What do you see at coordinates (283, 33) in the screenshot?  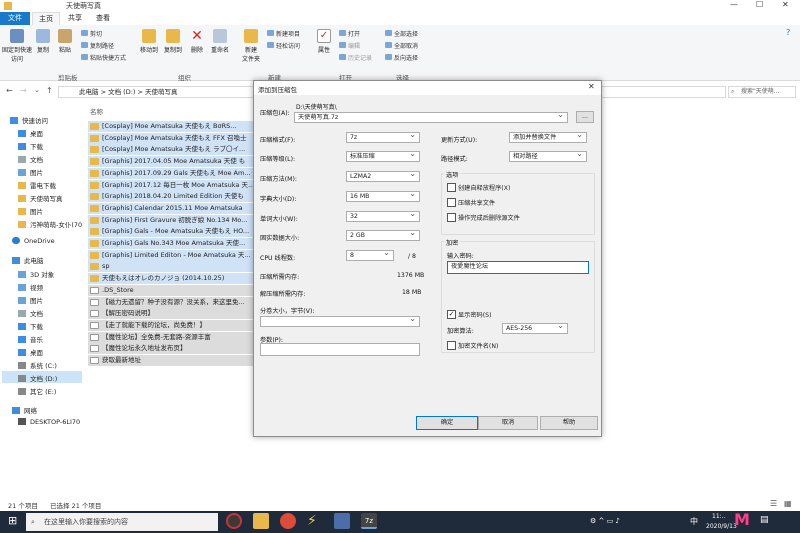 I see `new-item-button: 新建项目` at bounding box center [283, 33].